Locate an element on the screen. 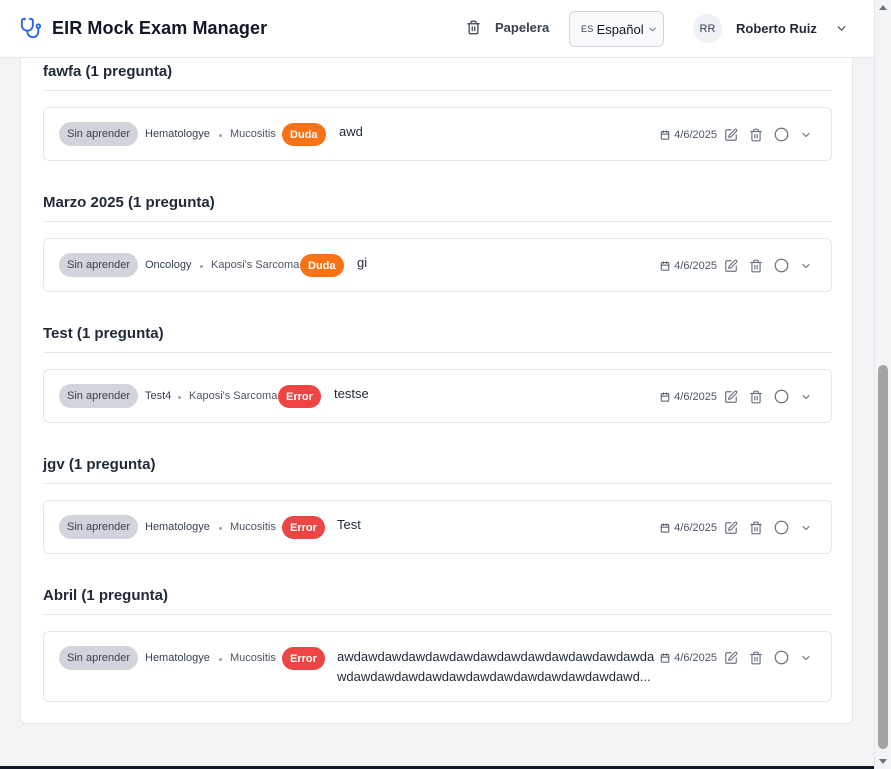  subject-label: Test4 is located at coordinates (158, 396).